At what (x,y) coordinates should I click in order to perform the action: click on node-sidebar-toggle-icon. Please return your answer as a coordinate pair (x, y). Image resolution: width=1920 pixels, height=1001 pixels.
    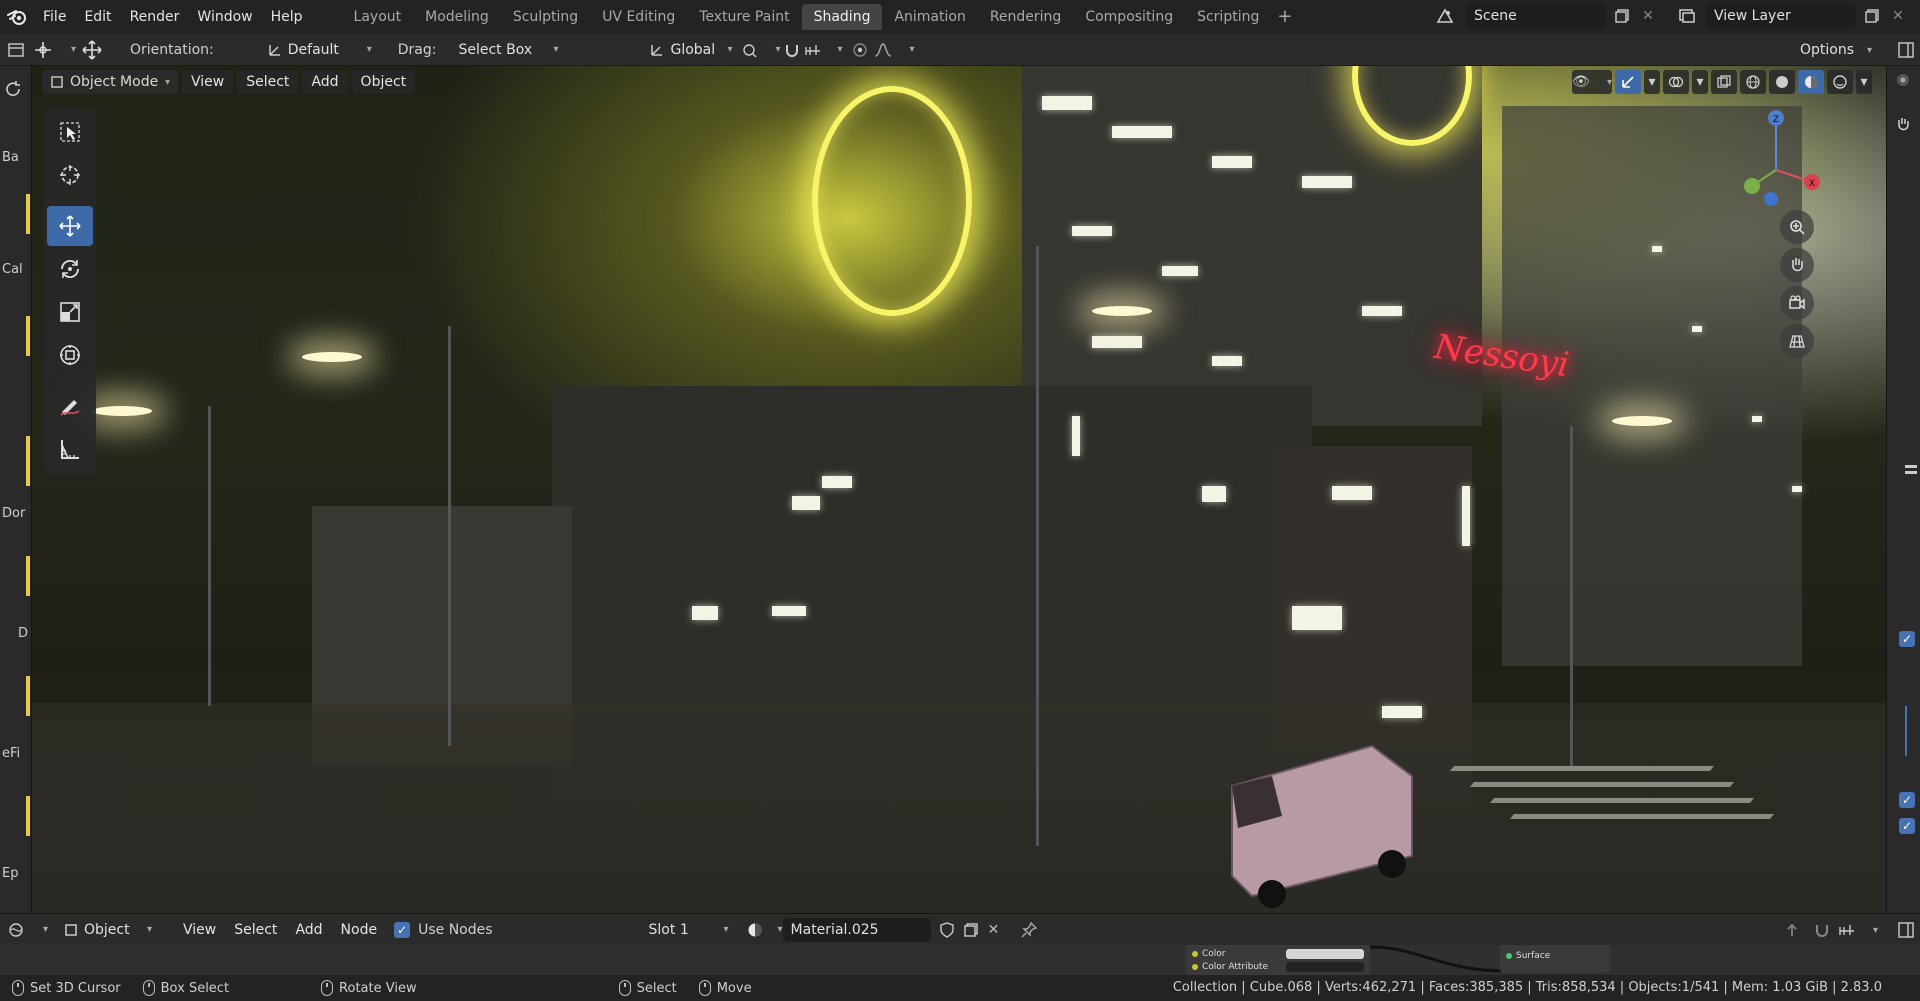
    Looking at the image, I should click on (1906, 930).